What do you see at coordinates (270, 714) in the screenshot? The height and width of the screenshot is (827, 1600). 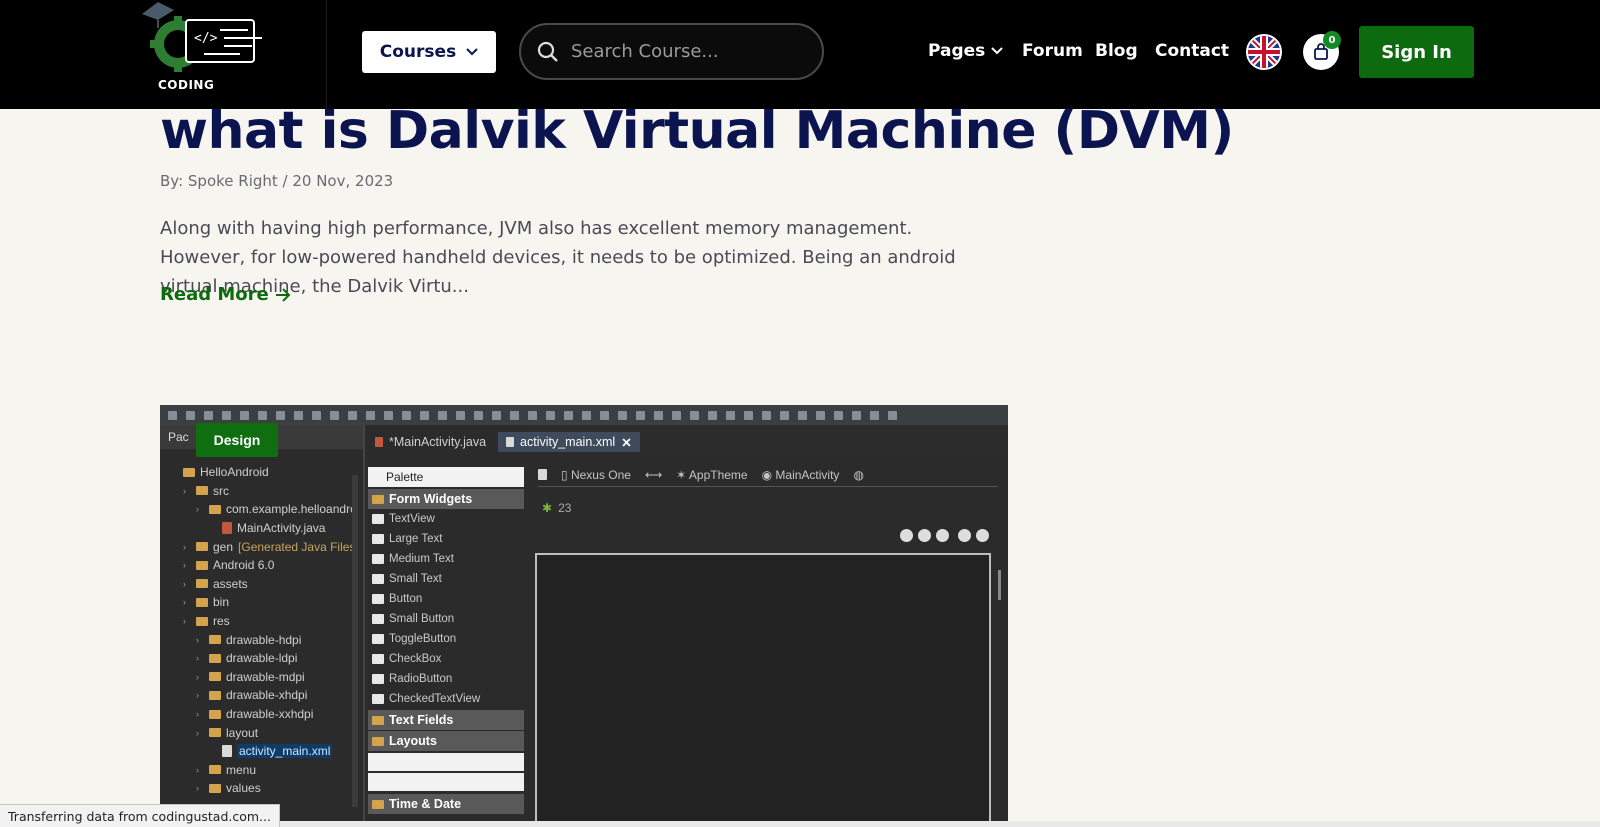 I see `tree-item-label: drawable-xxhdpi` at bounding box center [270, 714].